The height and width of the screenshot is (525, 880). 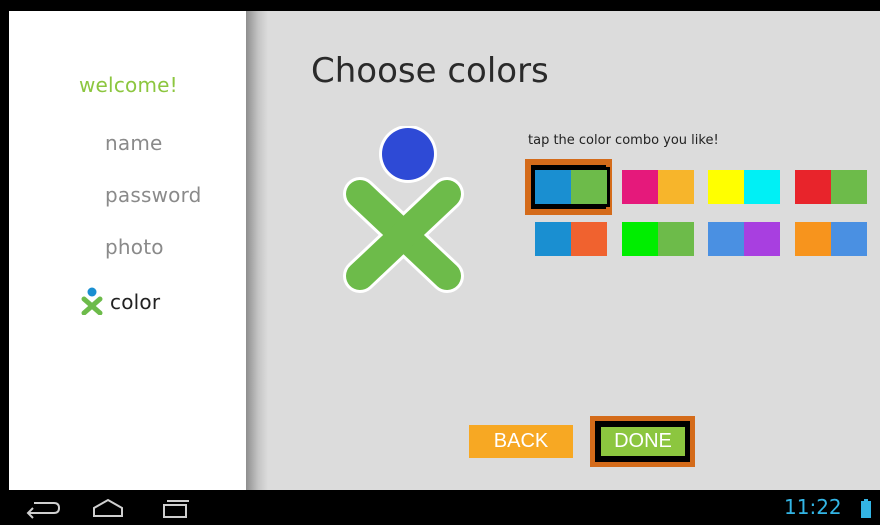 I want to click on sidebar-item-label: color, so click(x=135, y=302).